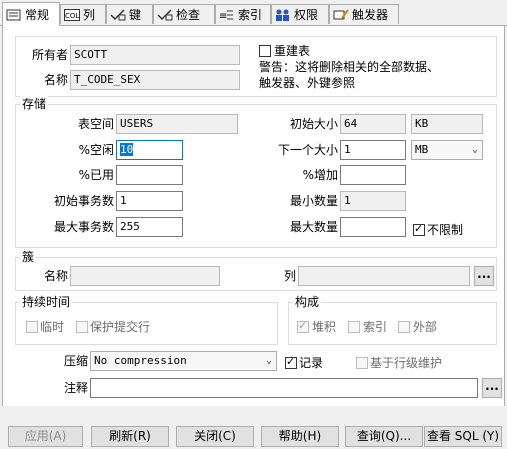 The width and height of the screenshot is (507, 449). Describe the element at coordinates (373, 175) in the screenshot. I see `pctincrease-input` at that location.